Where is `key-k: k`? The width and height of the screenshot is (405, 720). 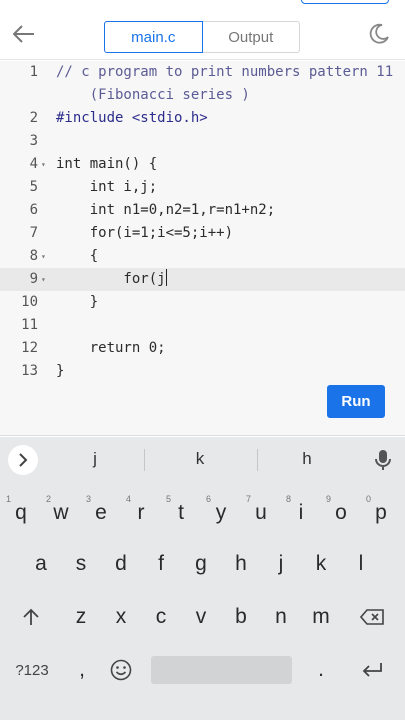 key-k: k is located at coordinates (321, 564).